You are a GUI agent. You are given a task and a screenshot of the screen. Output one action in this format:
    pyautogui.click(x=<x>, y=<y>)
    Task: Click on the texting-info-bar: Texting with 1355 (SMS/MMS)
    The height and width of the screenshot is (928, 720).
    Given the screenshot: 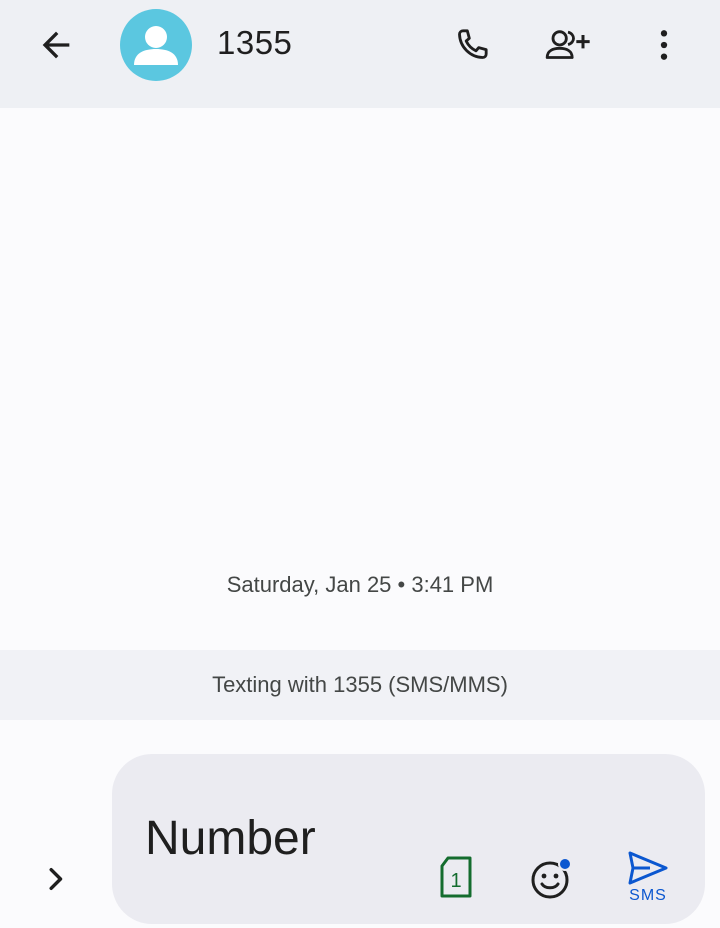 What is the action you would take?
    pyautogui.click(x=360, y=685)
    